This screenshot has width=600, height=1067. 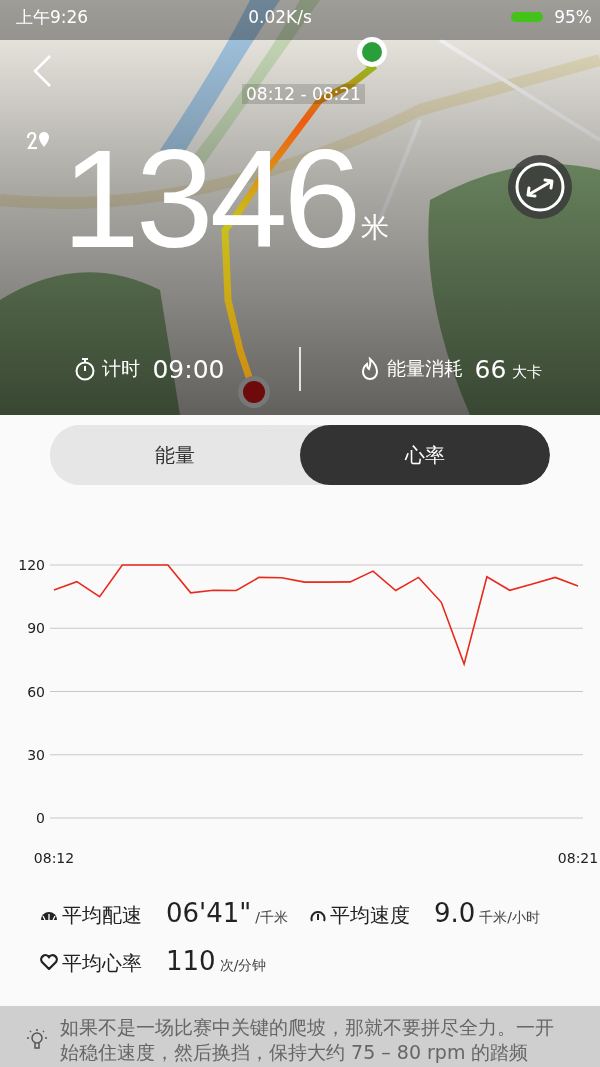 I want to click on summary-unit: /千米, so click(x=271, y=918).